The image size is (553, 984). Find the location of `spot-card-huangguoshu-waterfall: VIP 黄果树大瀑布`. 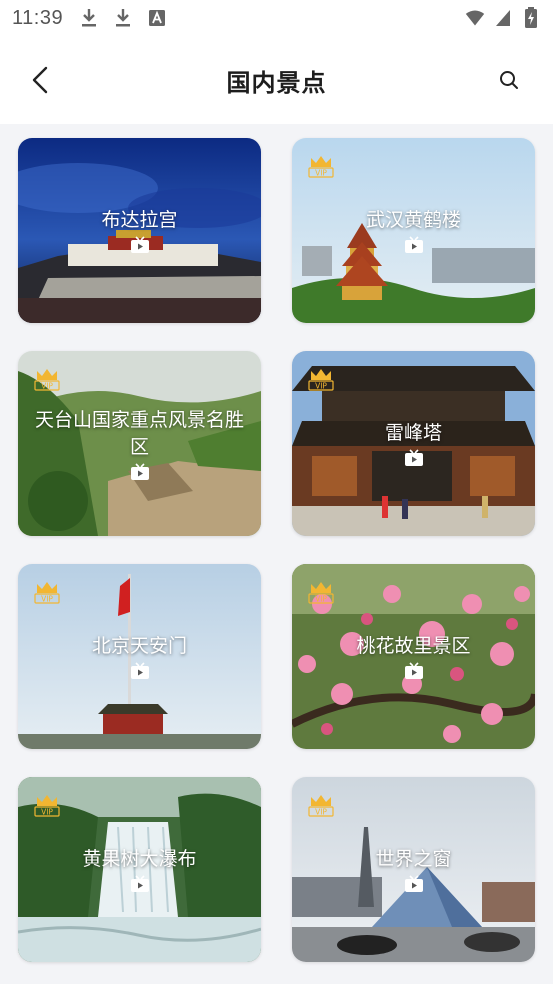

spot-card-huangguoshu-waterfall: VIP 黄果树大瀑布 is located at coordinates (139, 869).